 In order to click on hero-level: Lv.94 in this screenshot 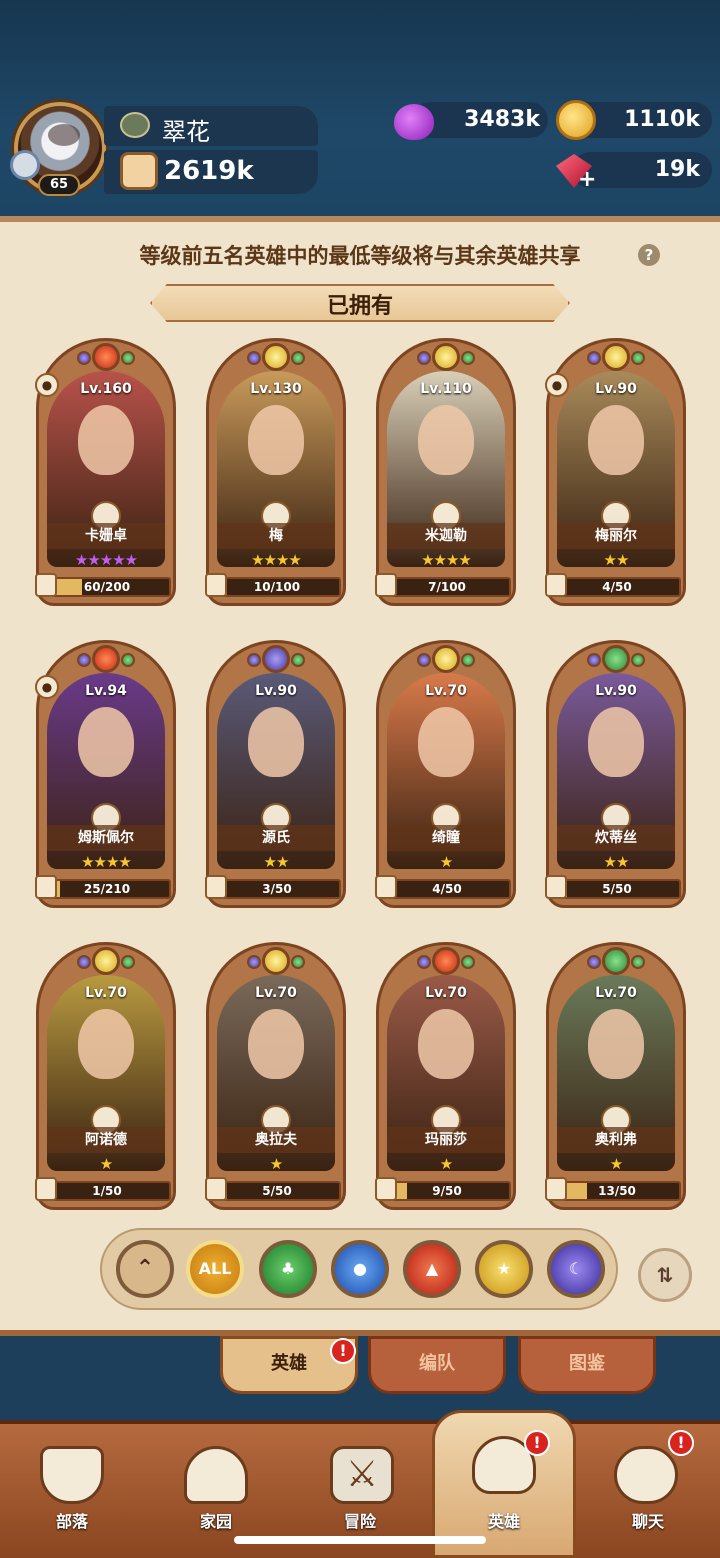, I will do `click(106, 691)`.